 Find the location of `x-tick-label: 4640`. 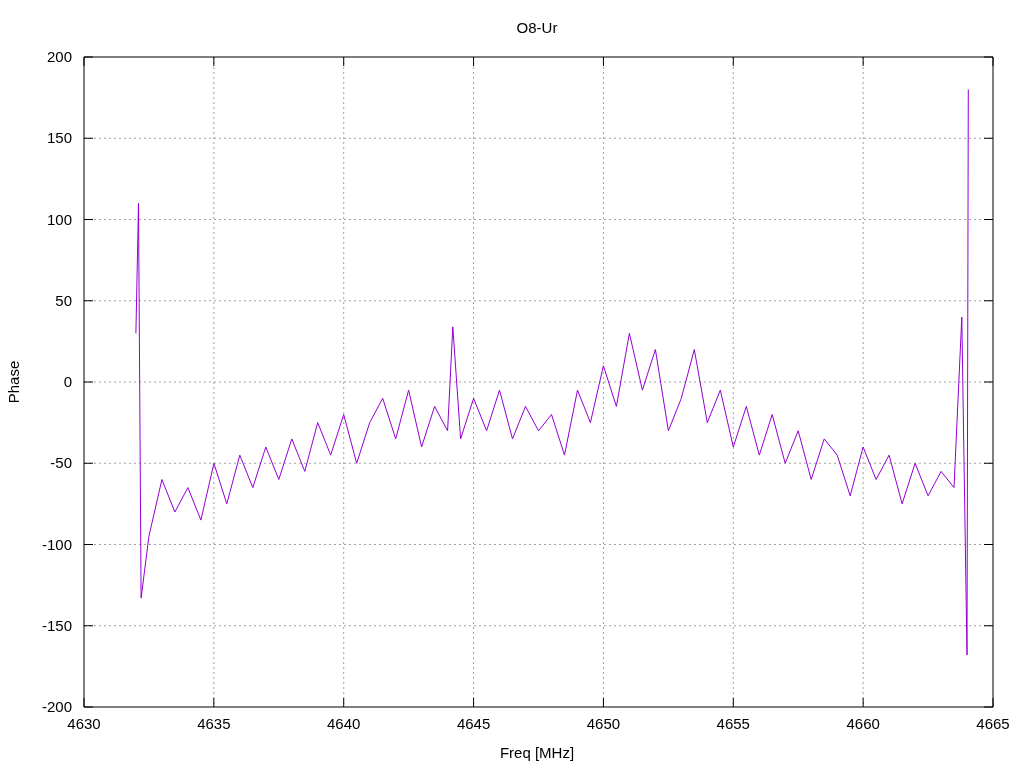

x-tick-label: 4640 is located at coordinates (344, 723).